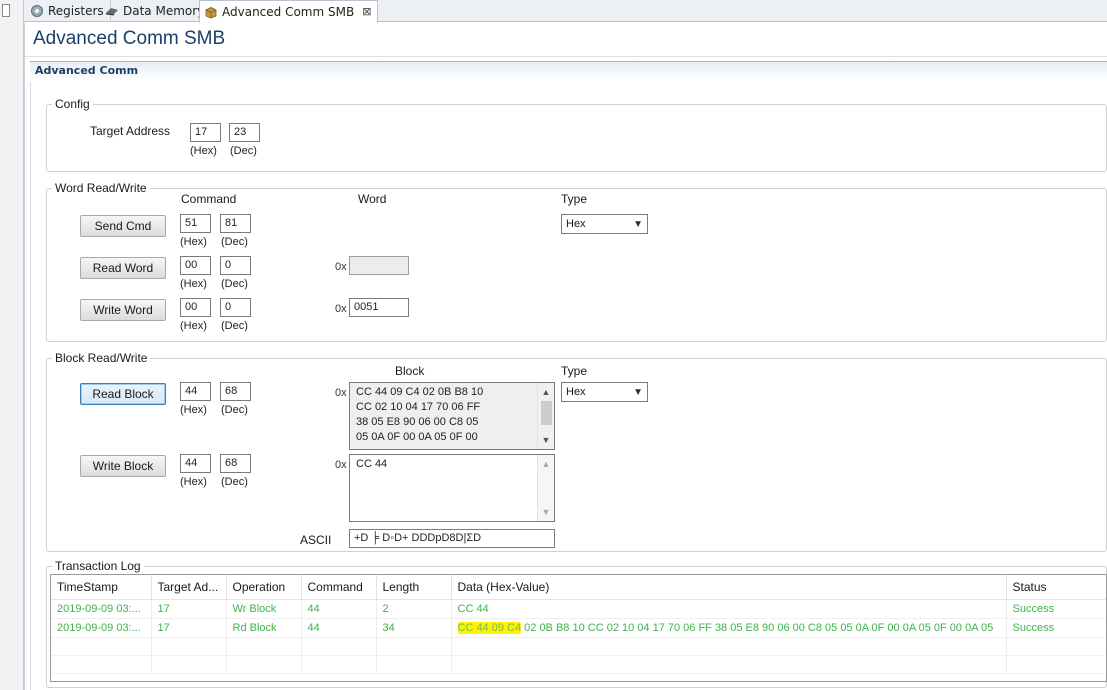  Describe the element at coordinates (379, 265) in the screenshot. I see `read-word-value-field` at that location.